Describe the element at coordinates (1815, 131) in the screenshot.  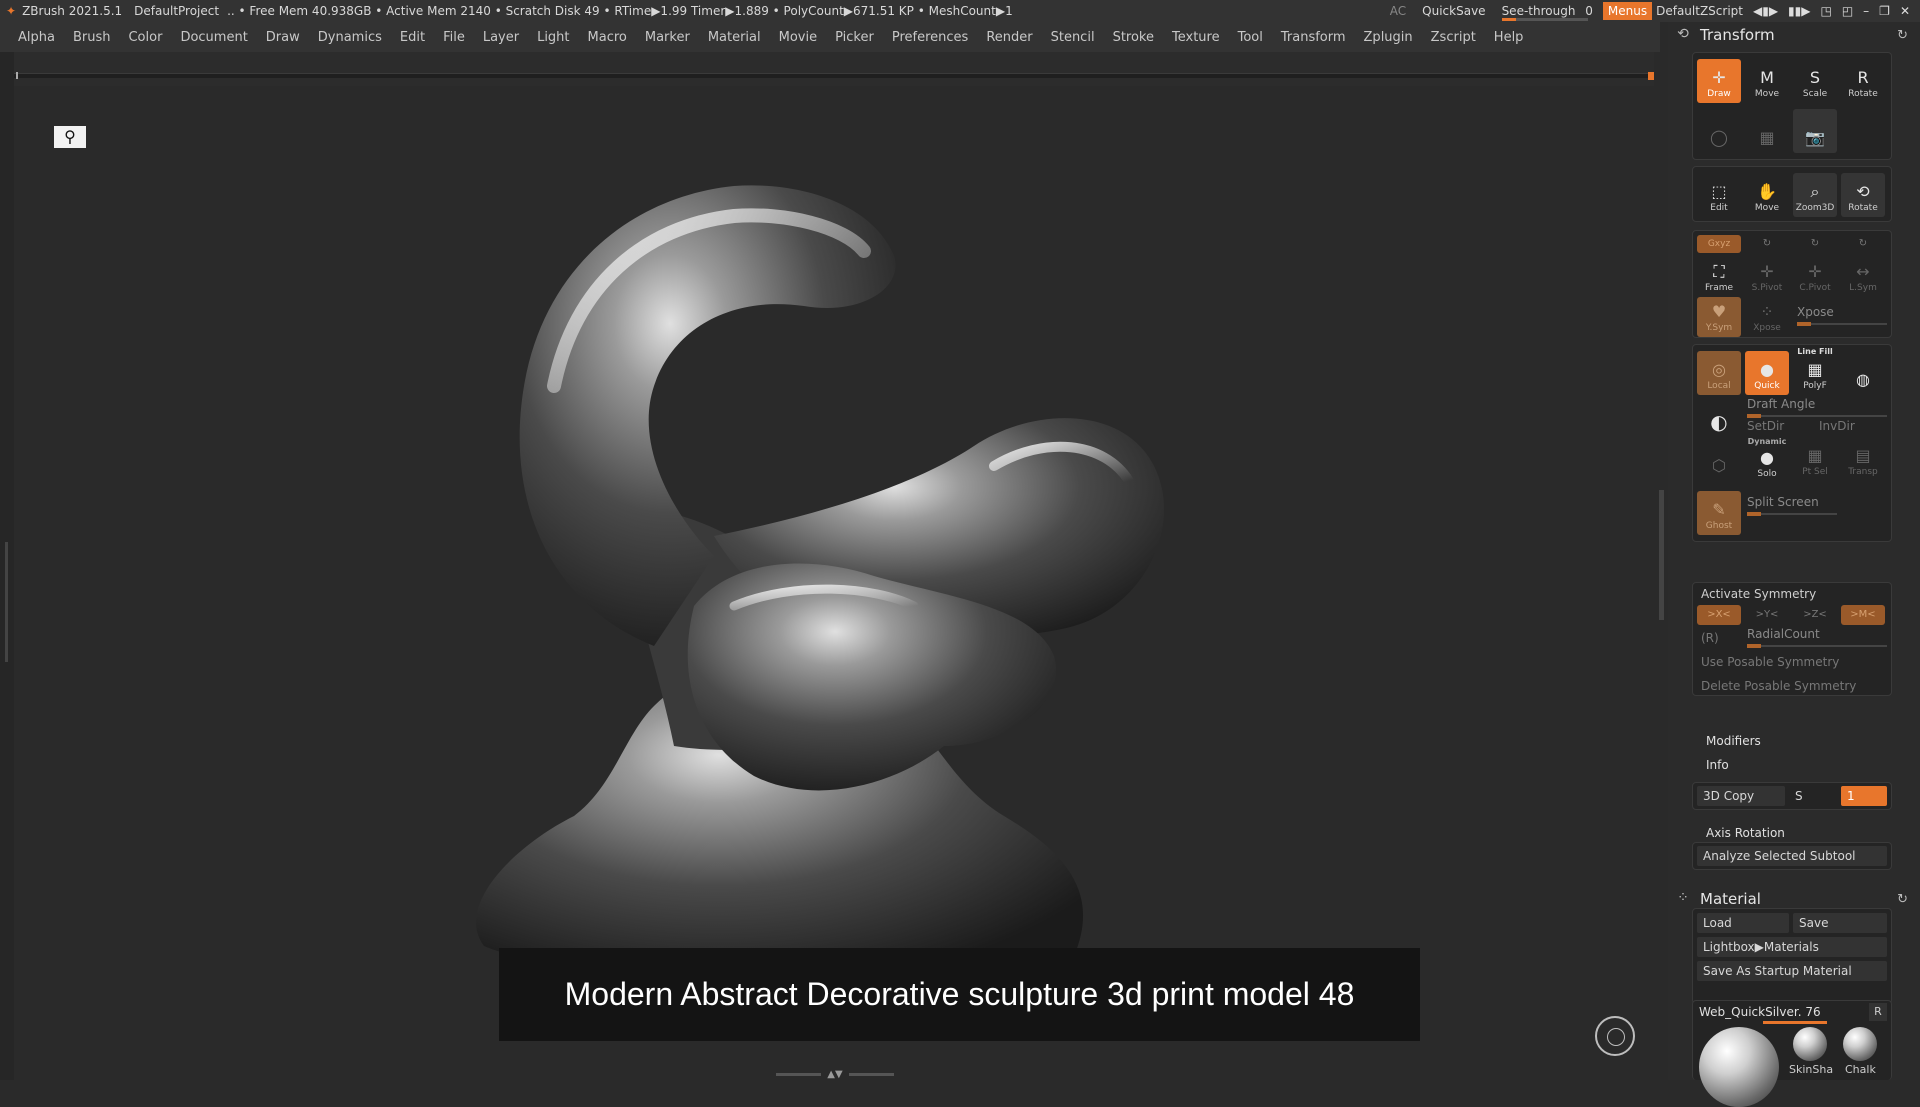
I see `camera-icon: 📷` at that location.